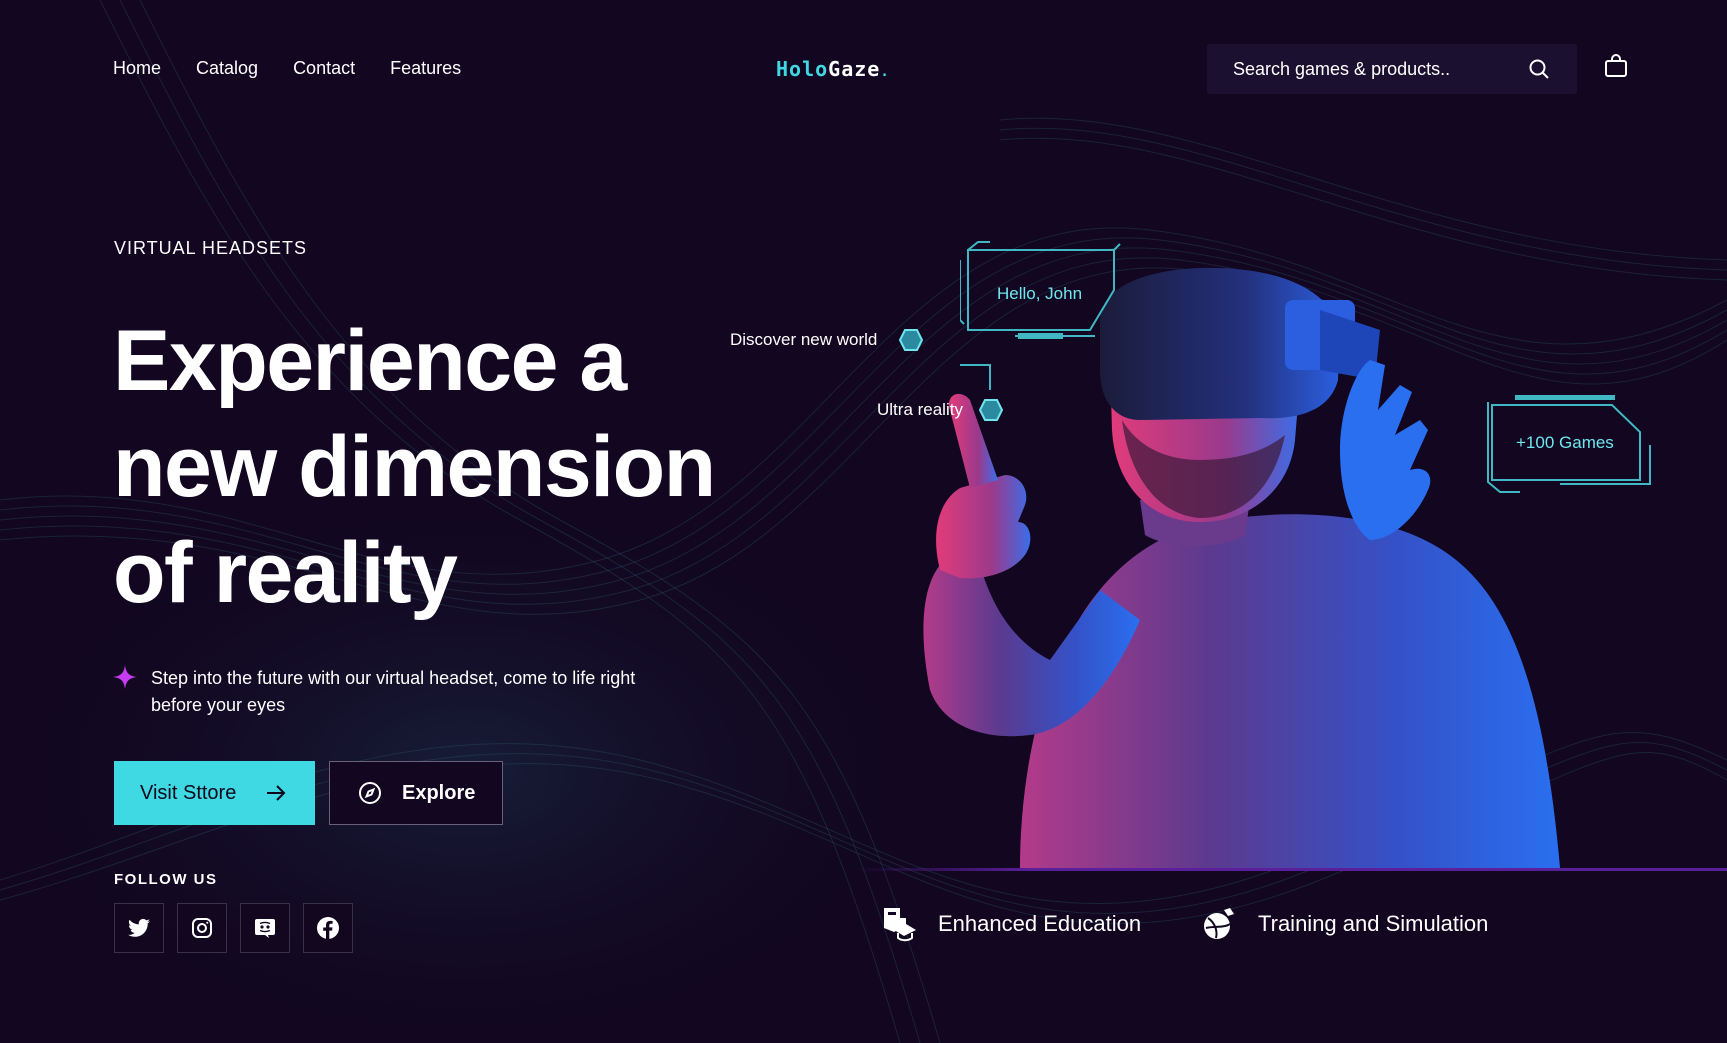 The image size is (1727, 1043). I want to click on headline-line-1: Experience a, so click(370, 361).